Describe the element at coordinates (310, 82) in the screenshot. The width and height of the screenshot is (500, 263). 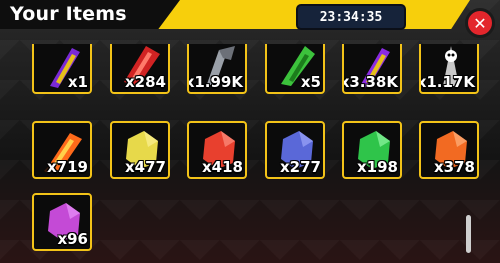
I see `item-quantity: x5` at that location.